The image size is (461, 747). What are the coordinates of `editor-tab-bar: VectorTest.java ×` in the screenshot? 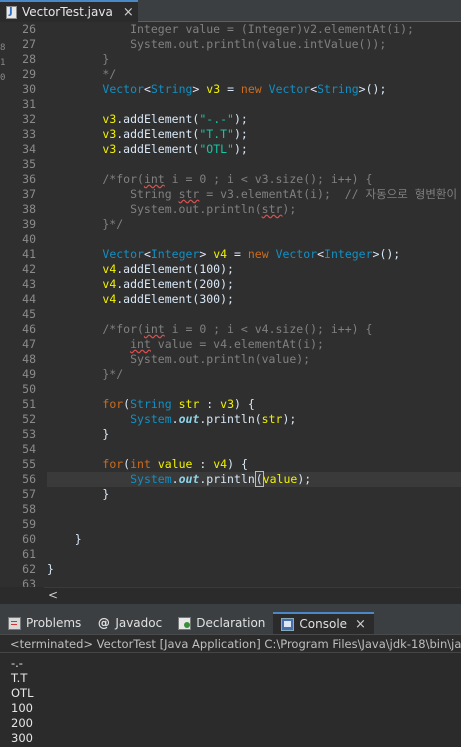 It's located at (230, 11).